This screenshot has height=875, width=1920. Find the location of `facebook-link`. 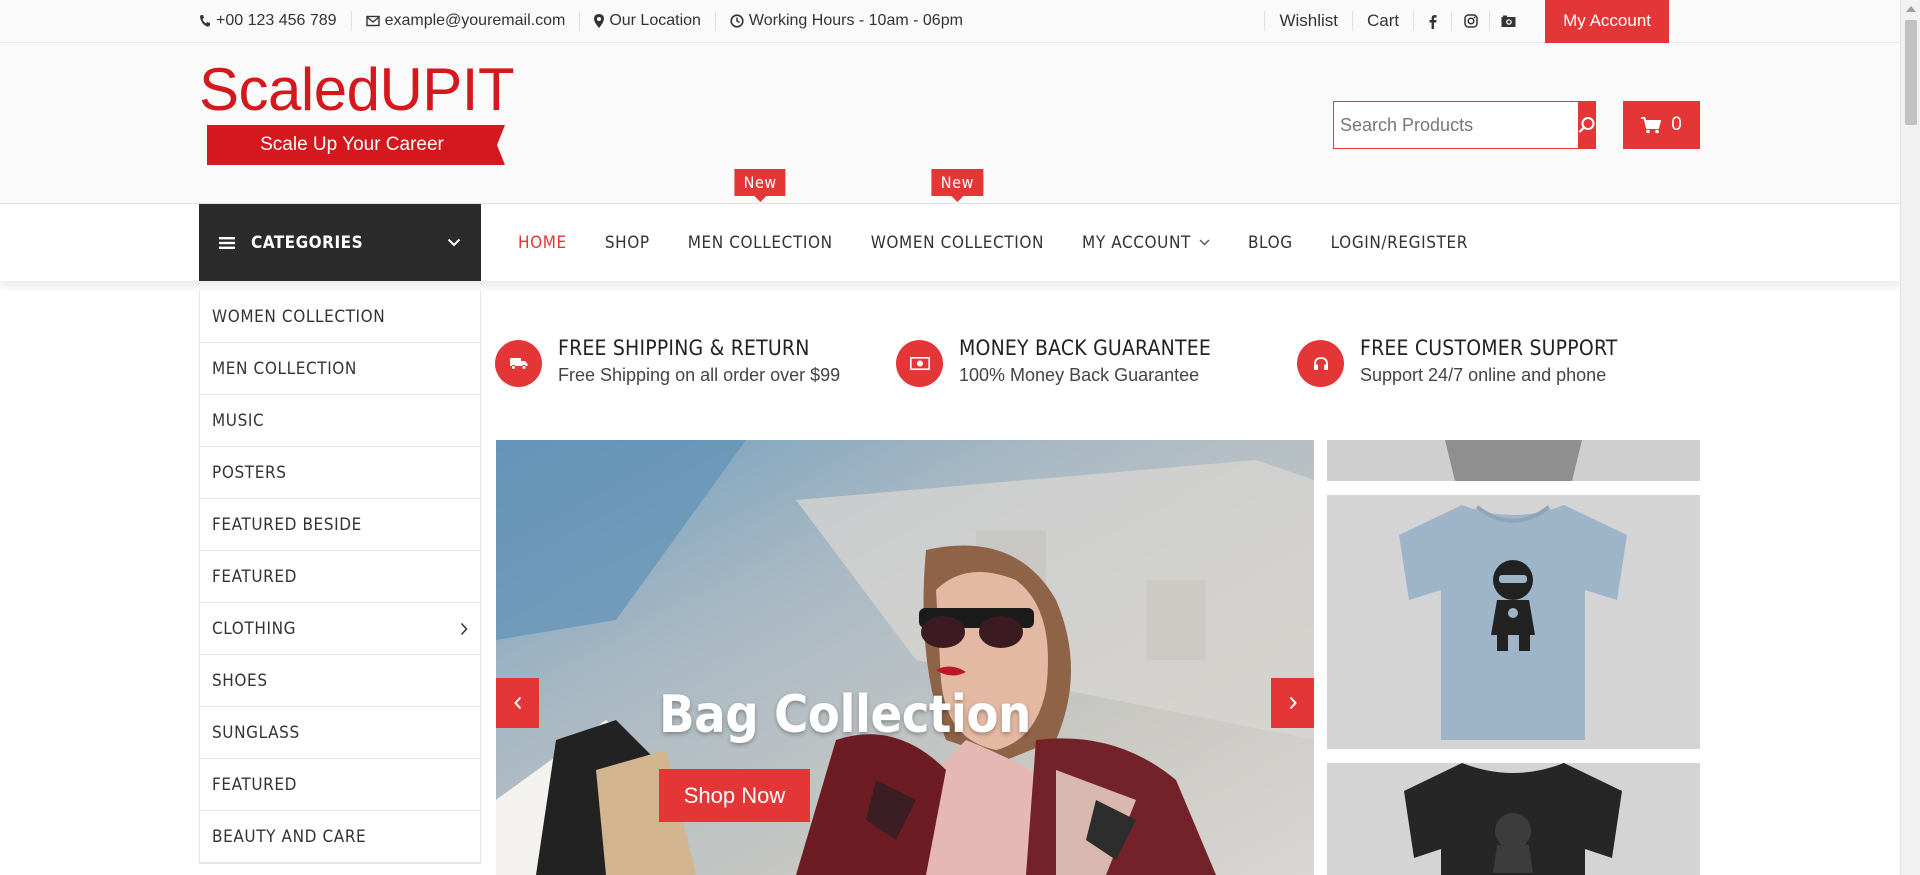

facebook-link is located at coordinates (1432, 21).